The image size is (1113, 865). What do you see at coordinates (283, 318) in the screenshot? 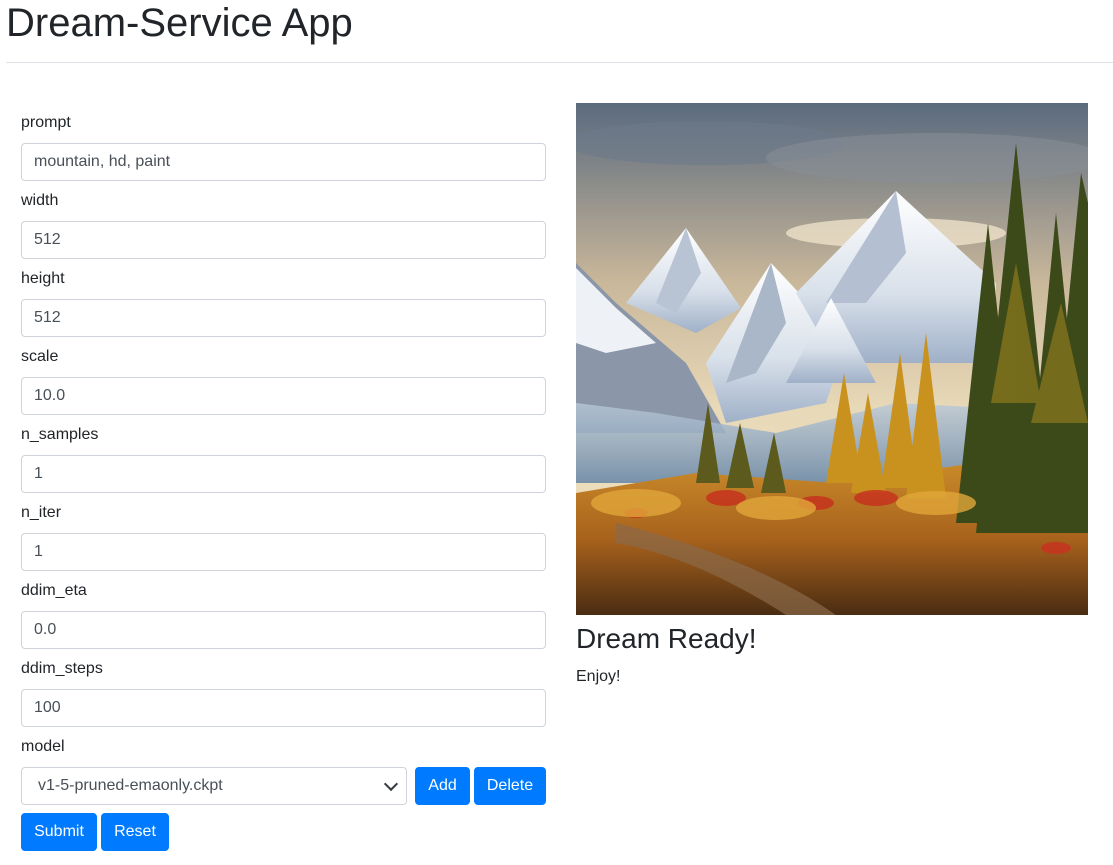
I see `height-input` at bounding box center [283, 318].